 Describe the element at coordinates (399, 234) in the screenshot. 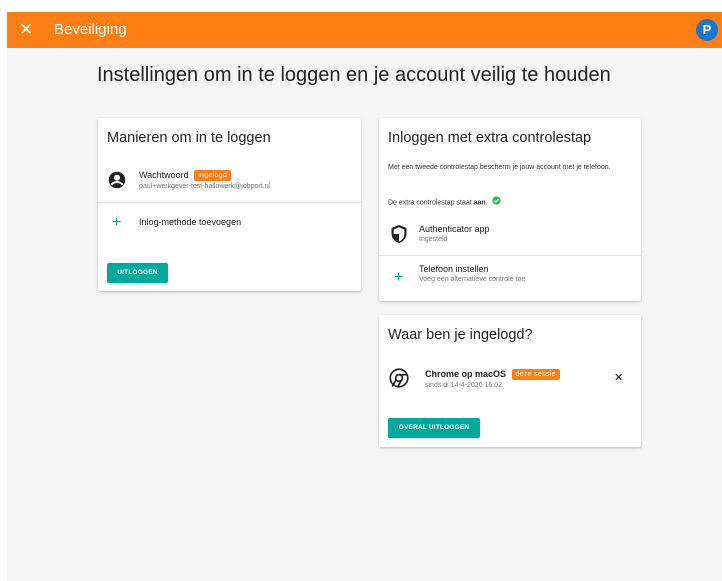

I see `shield-icon` at that location.